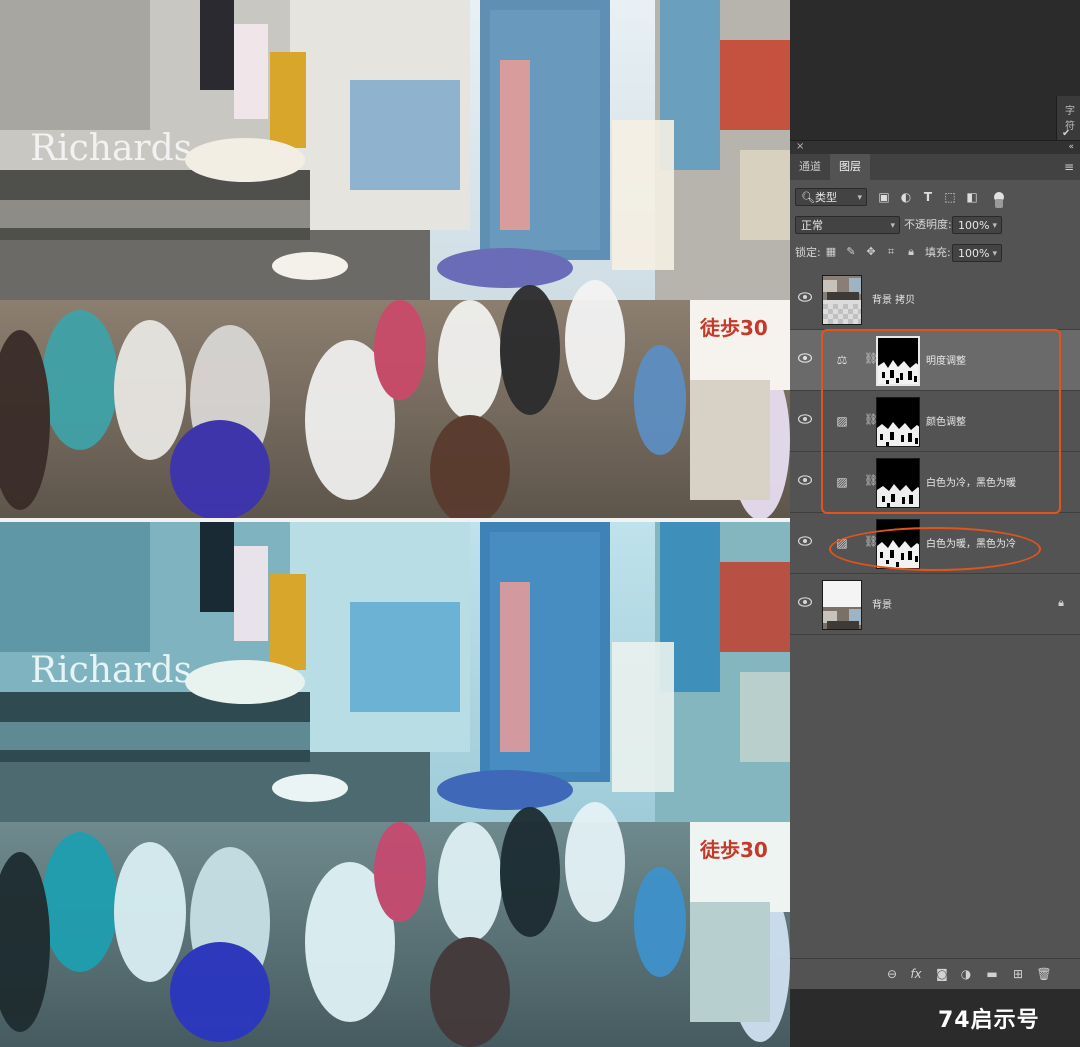 The image size is (1080, 1047). Describe the element at coordinates (893, 298) in the screenshot. I see `layer-name: 背景 拷贝` at that location.